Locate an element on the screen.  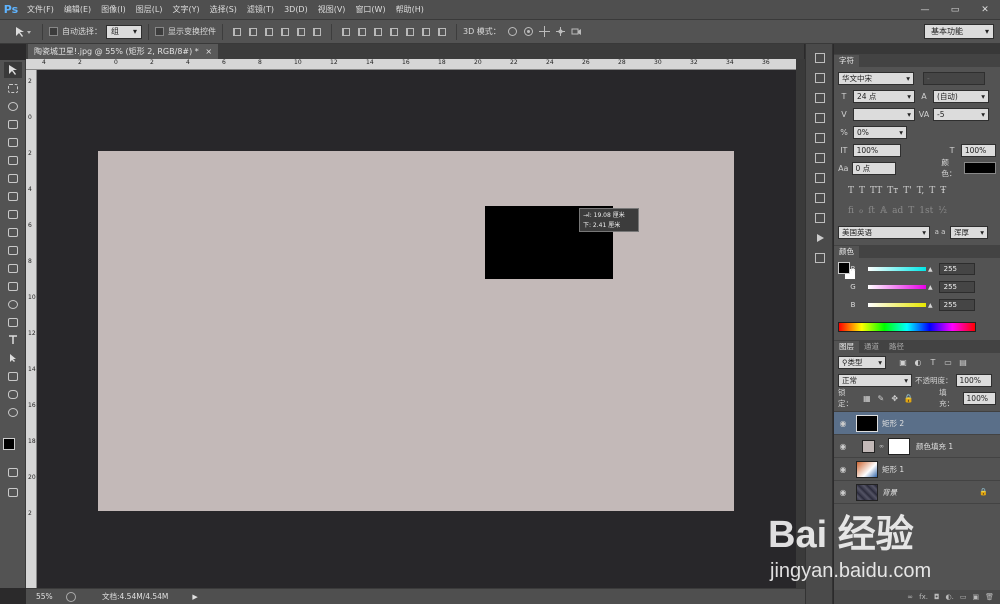
pen-tool-icon is located at coordinates (13, 322).